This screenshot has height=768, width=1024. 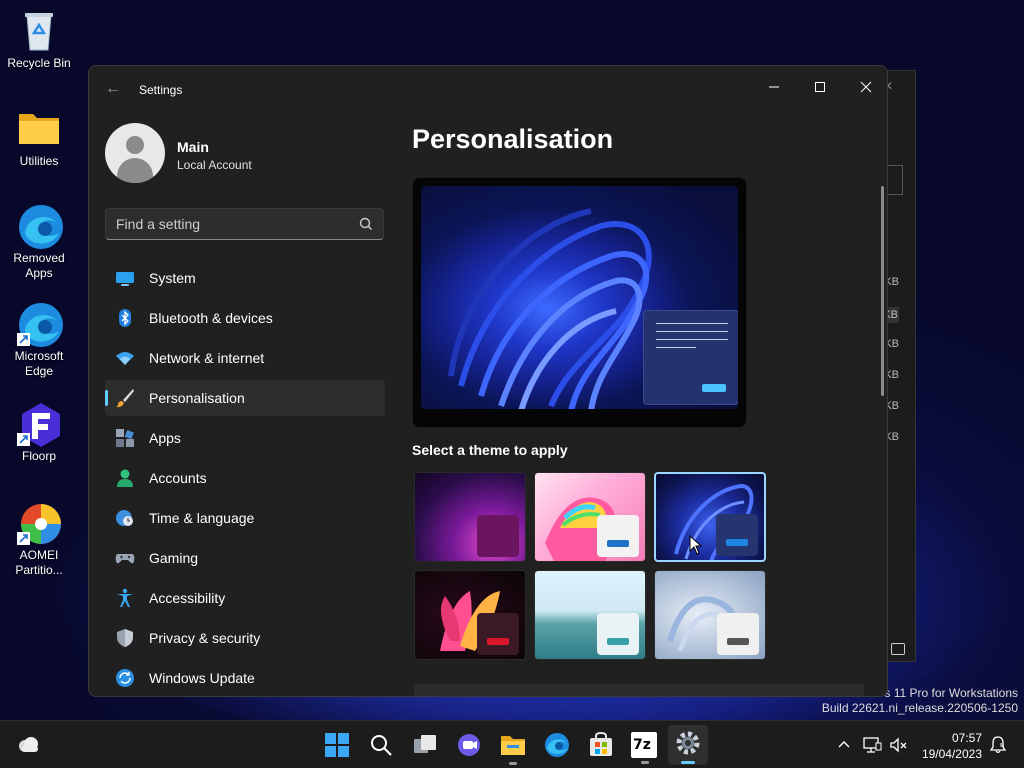 I want to click on wifi-icon, so click(x=125, y=358).